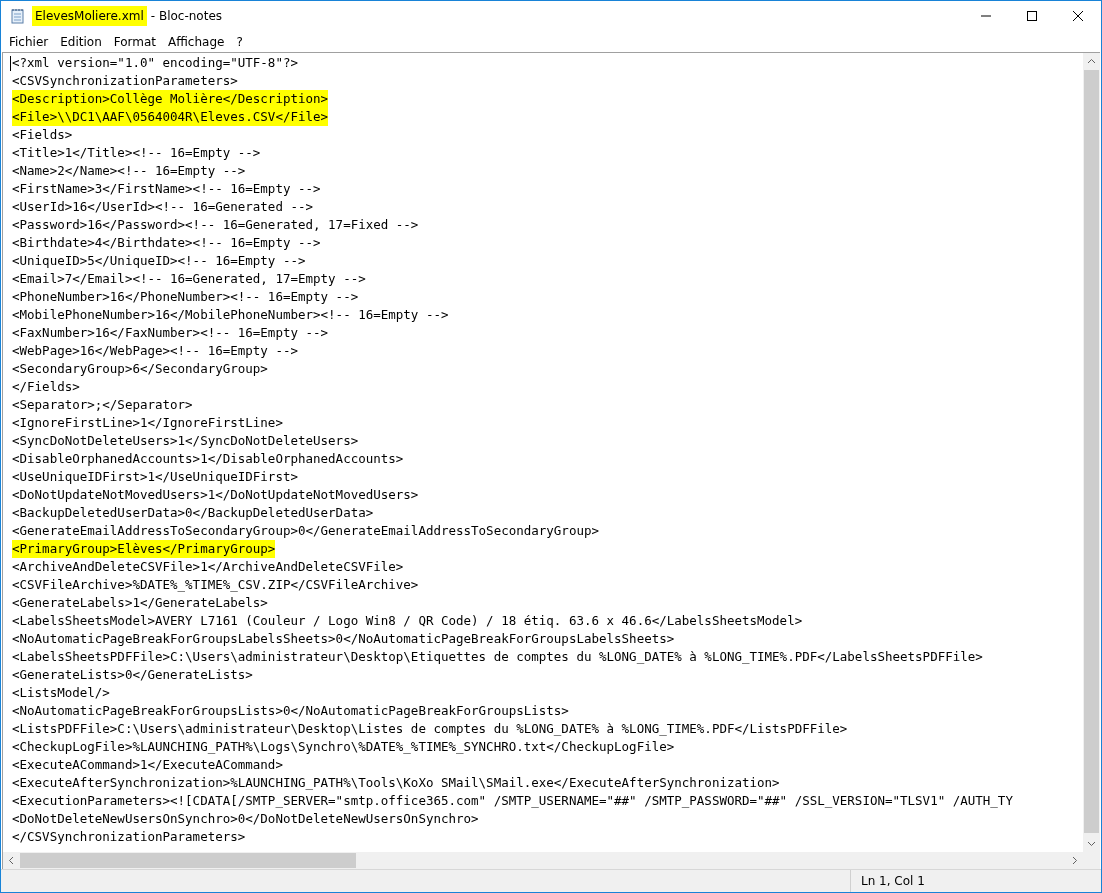  What do you see at coordinates (166, 189) in the screenshot?
I see `code-line: <FirstName>3</FirstName><!-- 16=Empty -->` at bounding box center [166, 189].